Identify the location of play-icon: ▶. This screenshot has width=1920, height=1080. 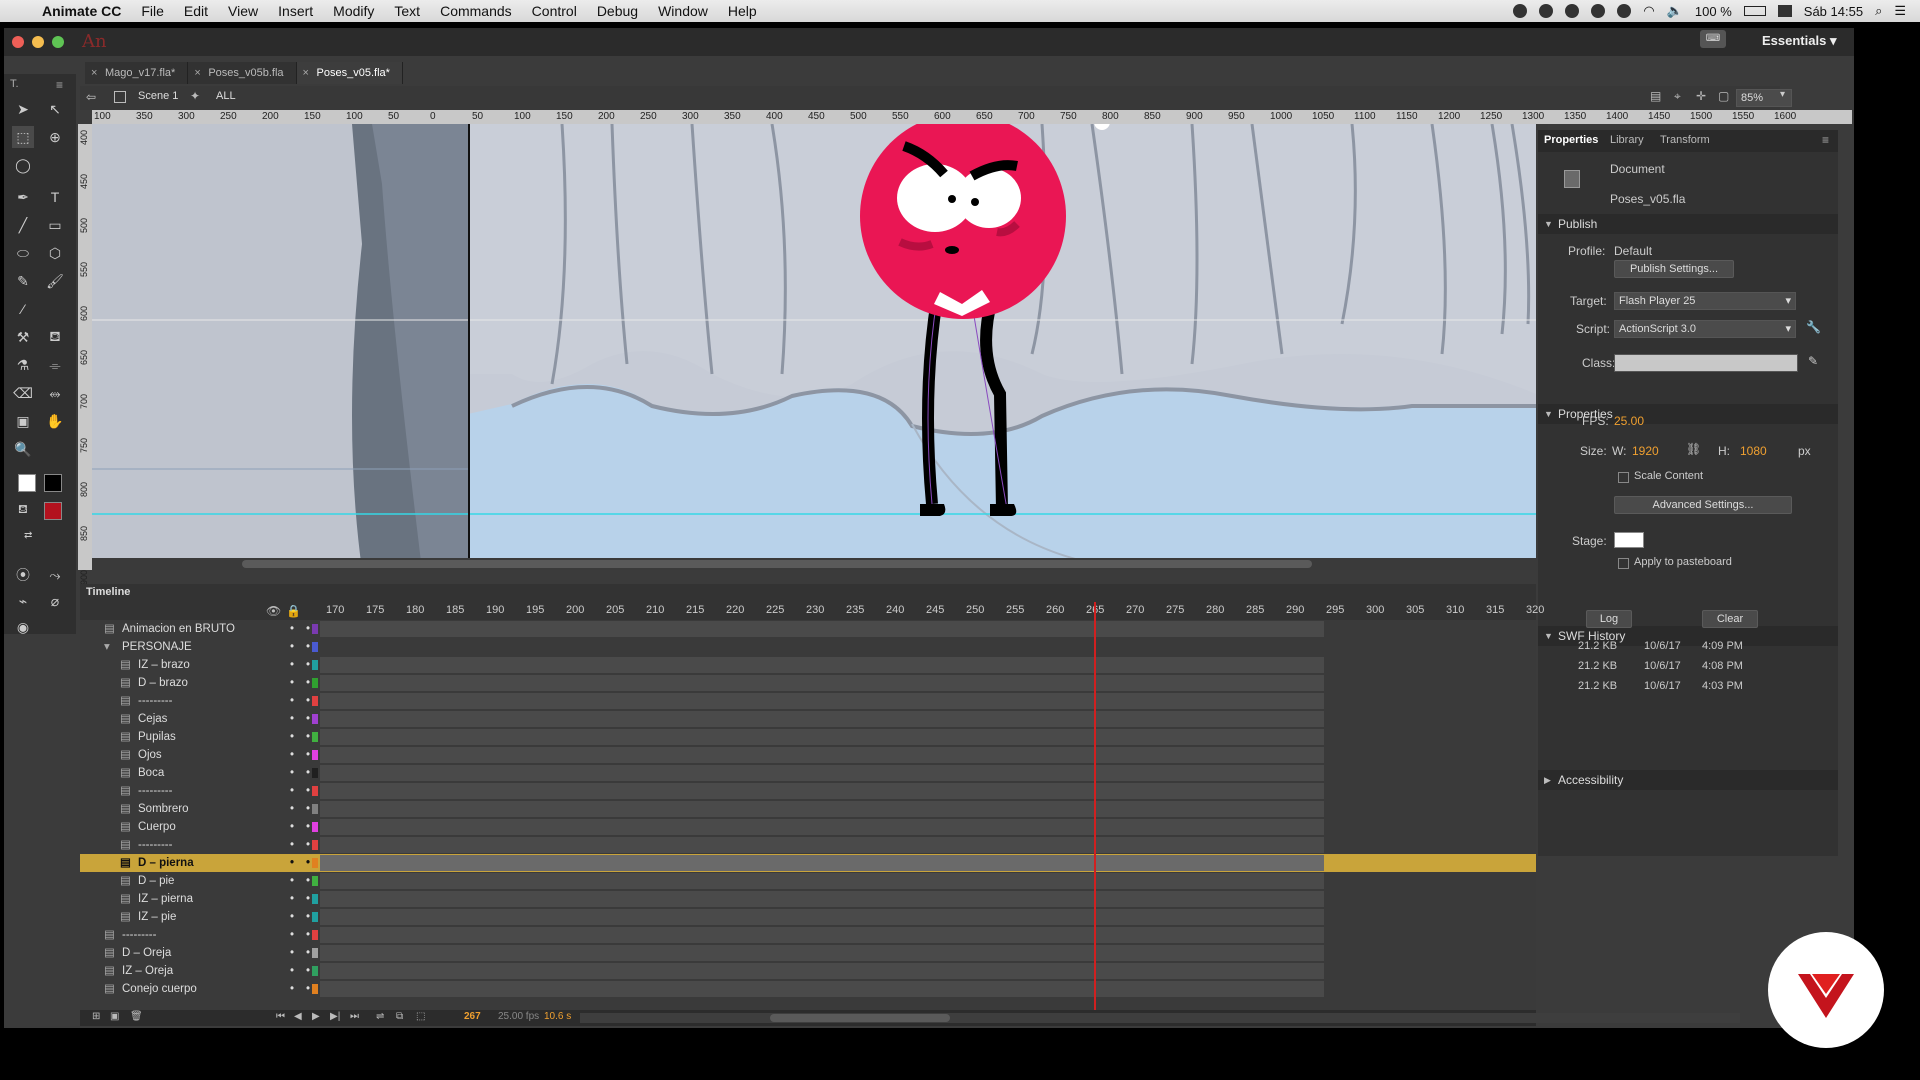
(316, 1016).